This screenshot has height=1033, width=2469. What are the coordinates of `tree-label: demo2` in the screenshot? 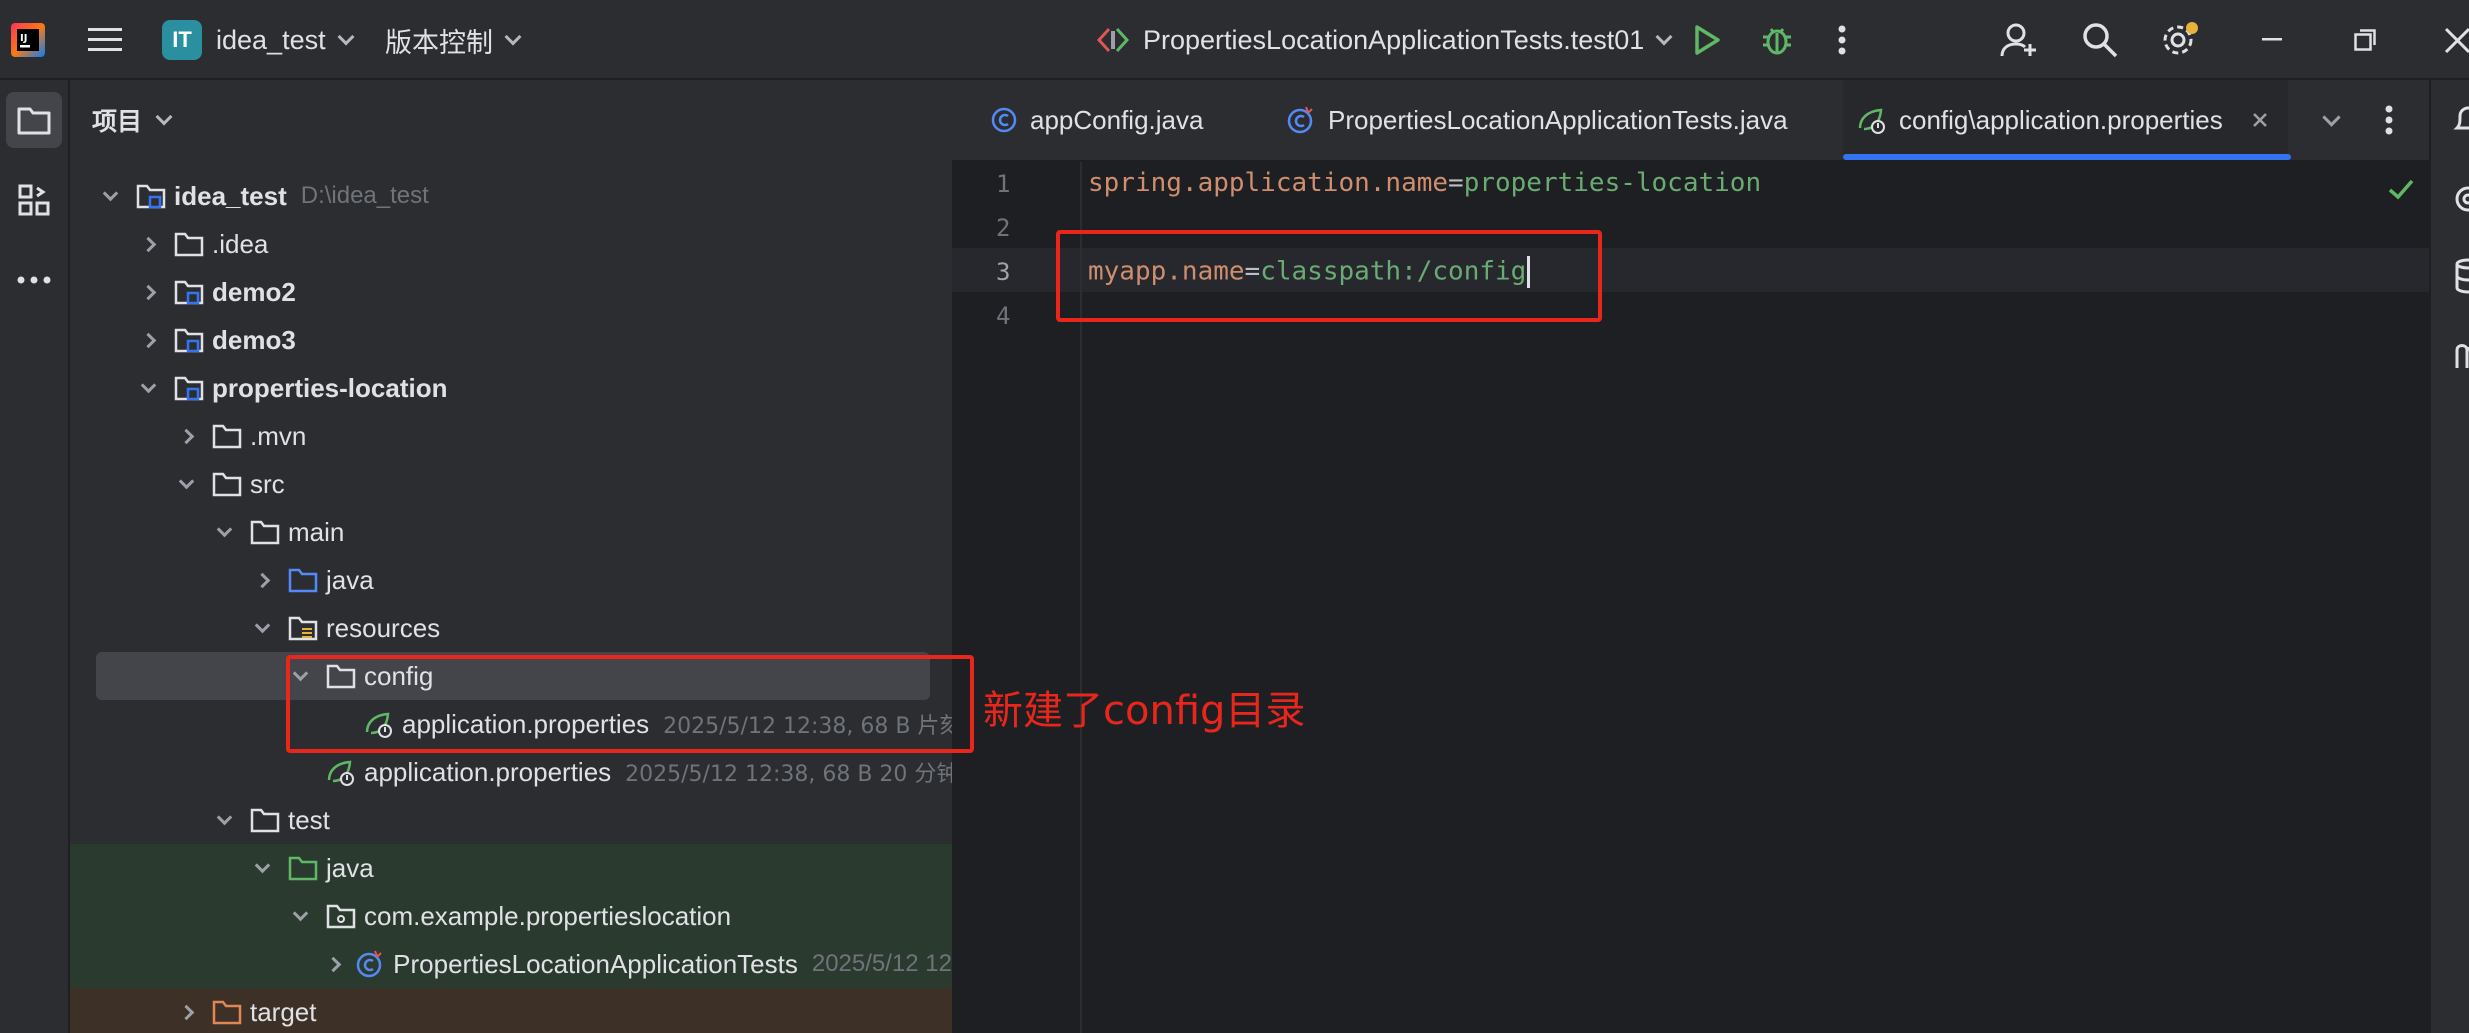 It's located at (254, 291).